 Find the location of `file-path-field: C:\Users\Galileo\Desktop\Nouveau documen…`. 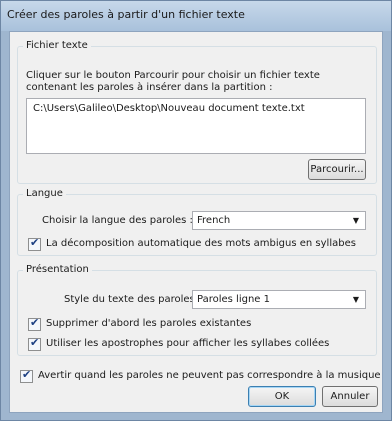

file-path-field: C:\Users\Galileo\Desktop\Nouveau documen… is located at coordinates (196, 126).